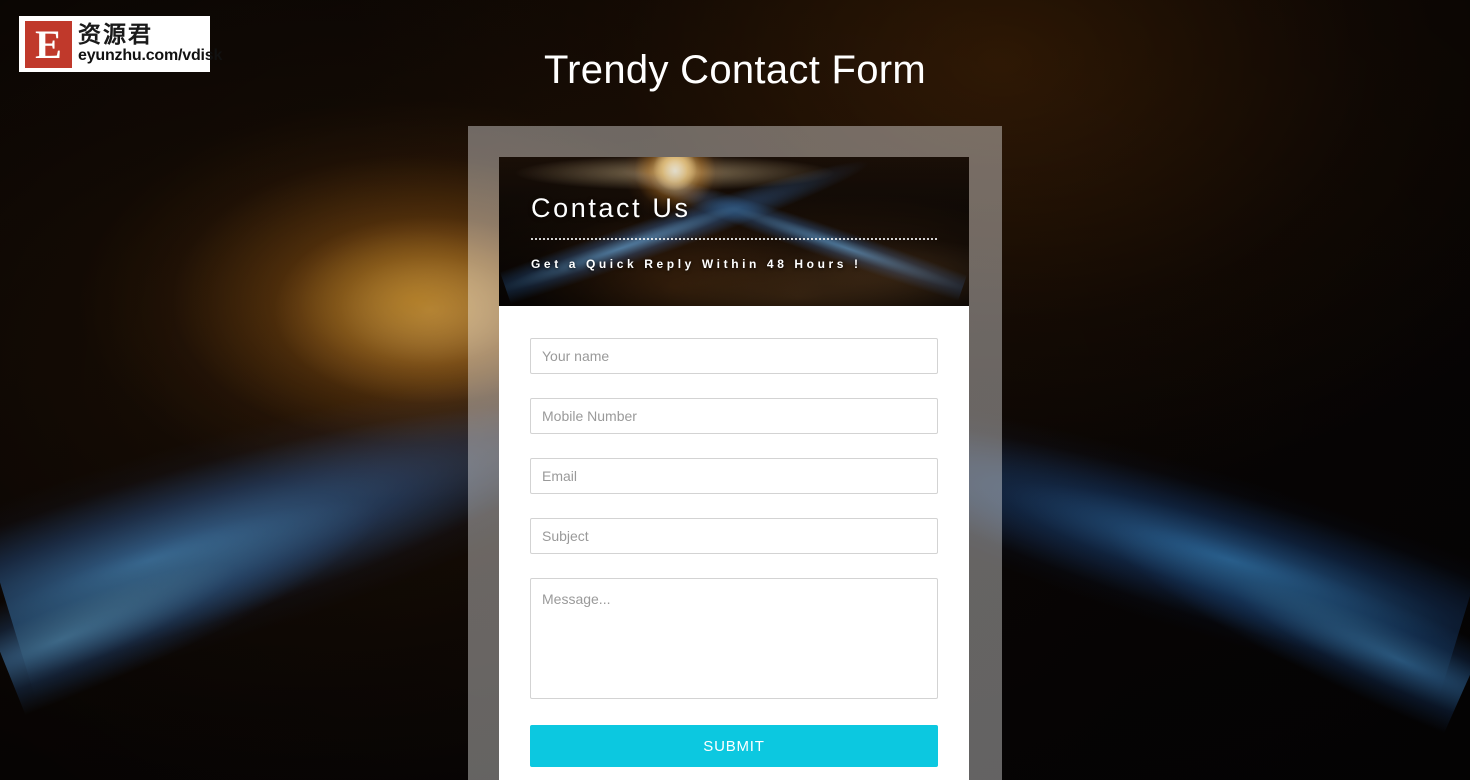  Describe the element at coordinates (734, 416) in the screenshot. I see `mobile-number-input` at that location.